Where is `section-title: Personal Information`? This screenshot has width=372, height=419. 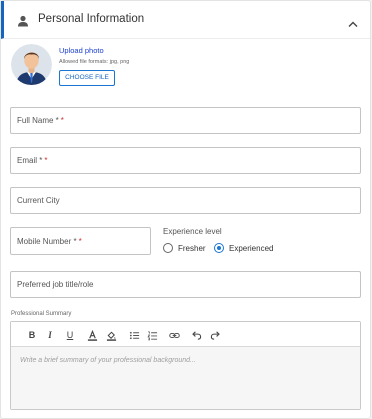
section-title: Personal Information is located at coordinates (91, 19).